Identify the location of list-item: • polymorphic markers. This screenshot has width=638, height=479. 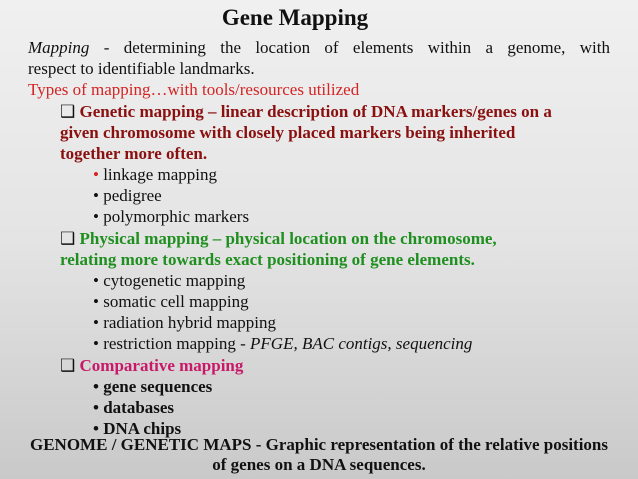
(171, 216).